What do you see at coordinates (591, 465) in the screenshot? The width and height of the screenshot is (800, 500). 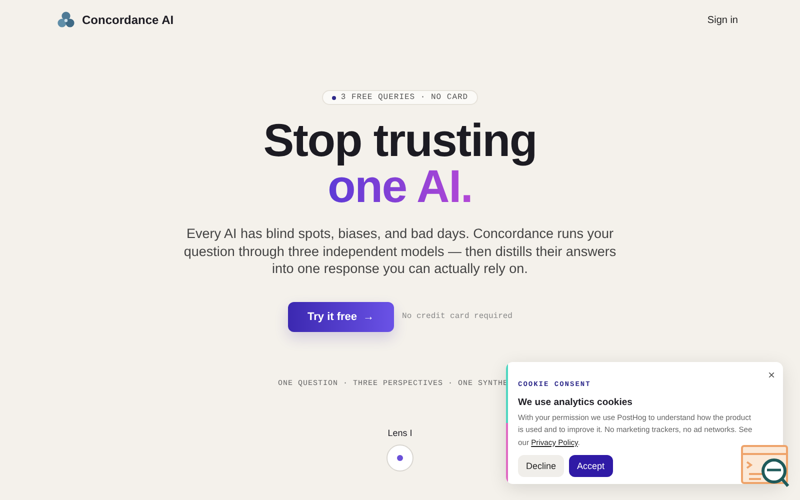 I see `accept-button: Accept` at bounding box center [591, 465].